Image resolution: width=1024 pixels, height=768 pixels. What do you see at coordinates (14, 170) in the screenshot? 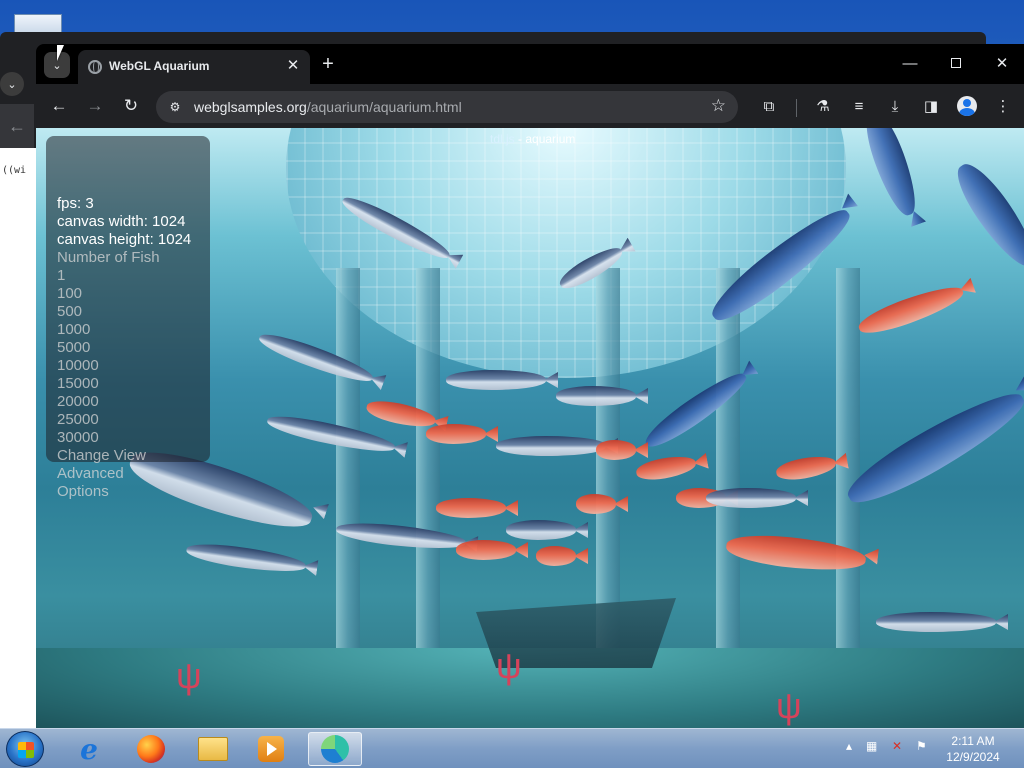
I see `code-snippet: ((wi` at bounding box center [14, 170].